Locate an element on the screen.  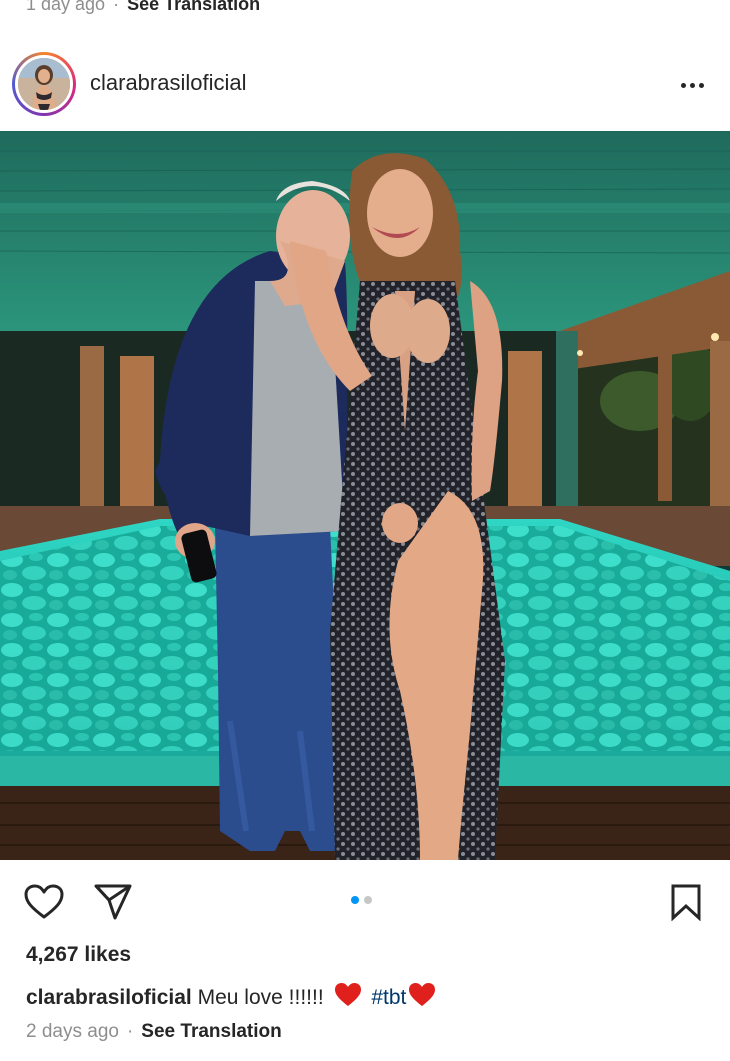
avatar-image is located at coordinates (44, 84).